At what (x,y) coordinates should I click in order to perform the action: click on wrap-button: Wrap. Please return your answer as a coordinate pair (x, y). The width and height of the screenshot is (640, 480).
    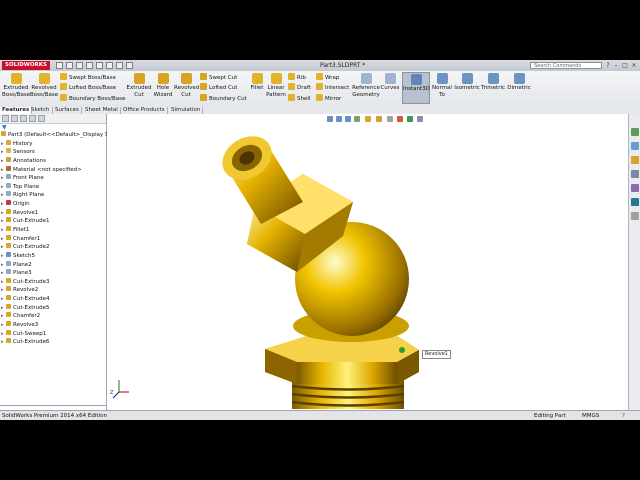
    Looking at the image, I should click on (327, 77).